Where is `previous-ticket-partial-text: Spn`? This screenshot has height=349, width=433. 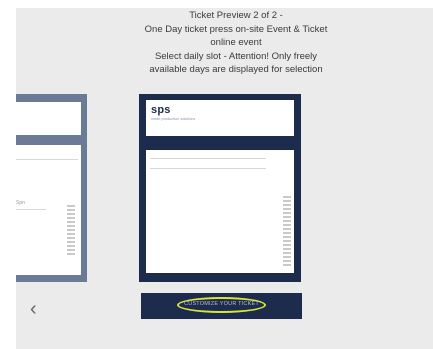 previous-ticket-partial-text: Spn is located at coordinates (20, 203).